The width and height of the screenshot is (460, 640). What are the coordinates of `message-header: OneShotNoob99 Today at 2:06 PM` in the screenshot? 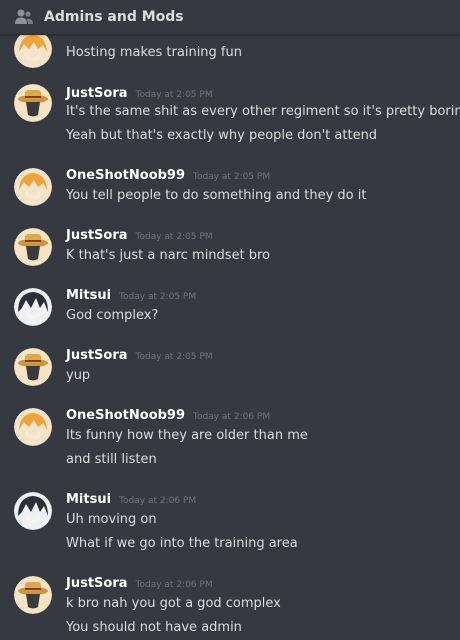 It's located at (168, 415).